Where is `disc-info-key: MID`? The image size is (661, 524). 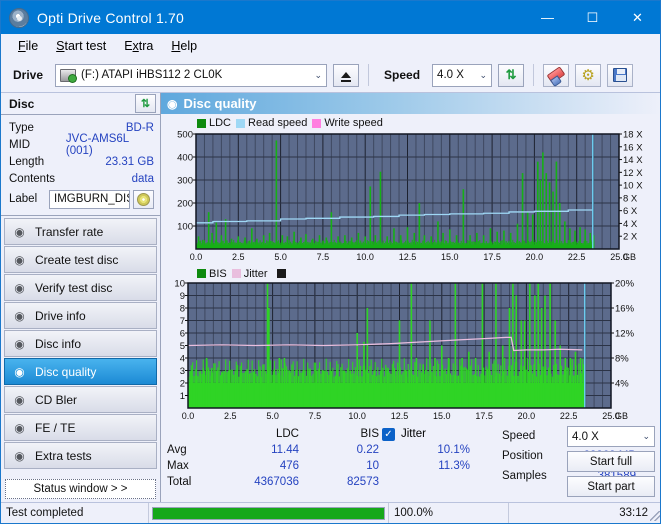
disc-info-key: MID is located at coordinates (20, 144).